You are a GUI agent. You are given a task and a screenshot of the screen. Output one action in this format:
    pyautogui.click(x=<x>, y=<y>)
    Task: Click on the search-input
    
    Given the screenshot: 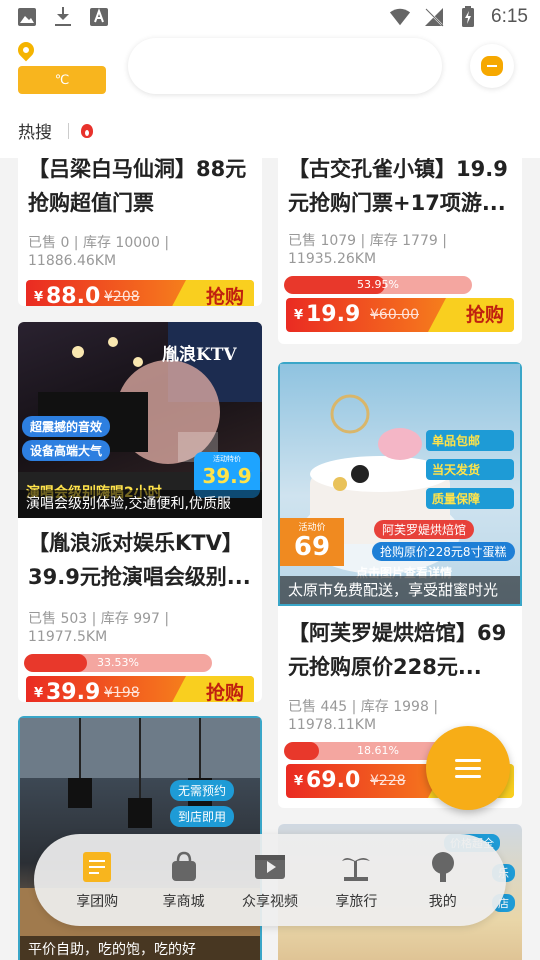 What is the action you would take?
    pyautogui.click(x=285, y=66)
    